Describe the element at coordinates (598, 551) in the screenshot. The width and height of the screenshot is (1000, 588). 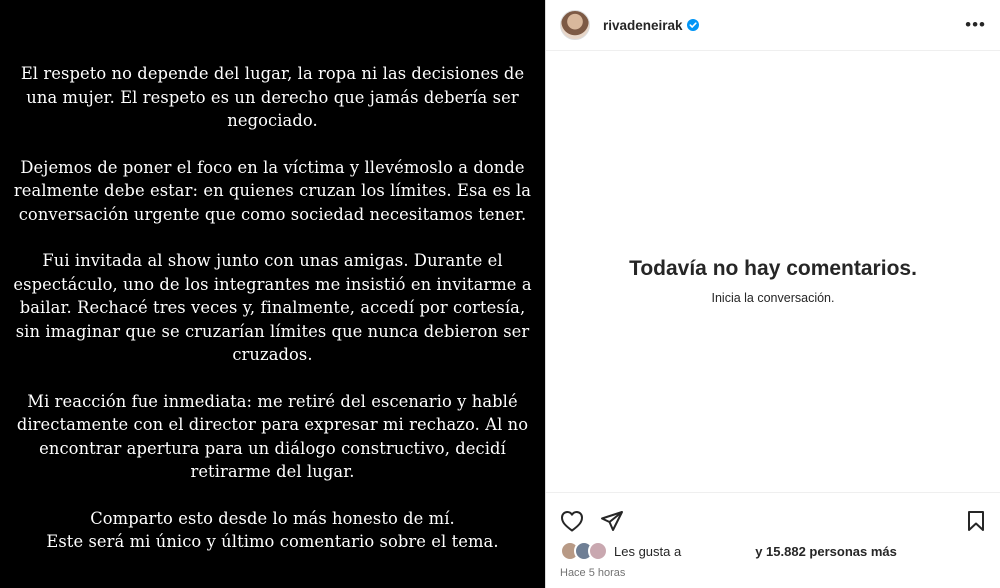
I see `liker-avatar` at that location.